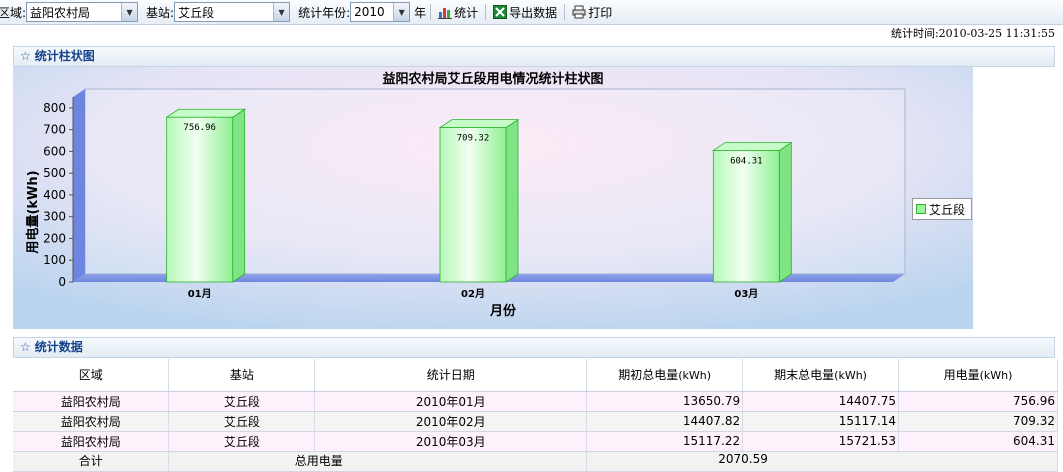 This screenshot has width=1063, height=472. Describe the element at coordinates (232, 12) in the screenshot. I see `station-select: 艾丘段 ▼` at that location.